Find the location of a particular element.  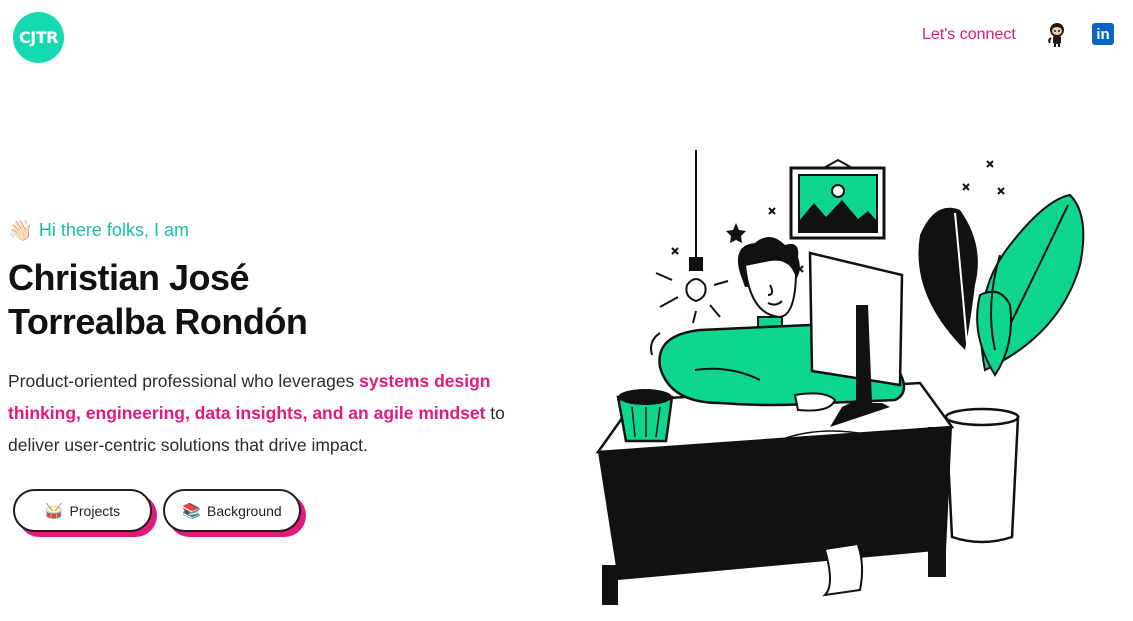

site-logo: CJTR is located at coordinates (38, 37).